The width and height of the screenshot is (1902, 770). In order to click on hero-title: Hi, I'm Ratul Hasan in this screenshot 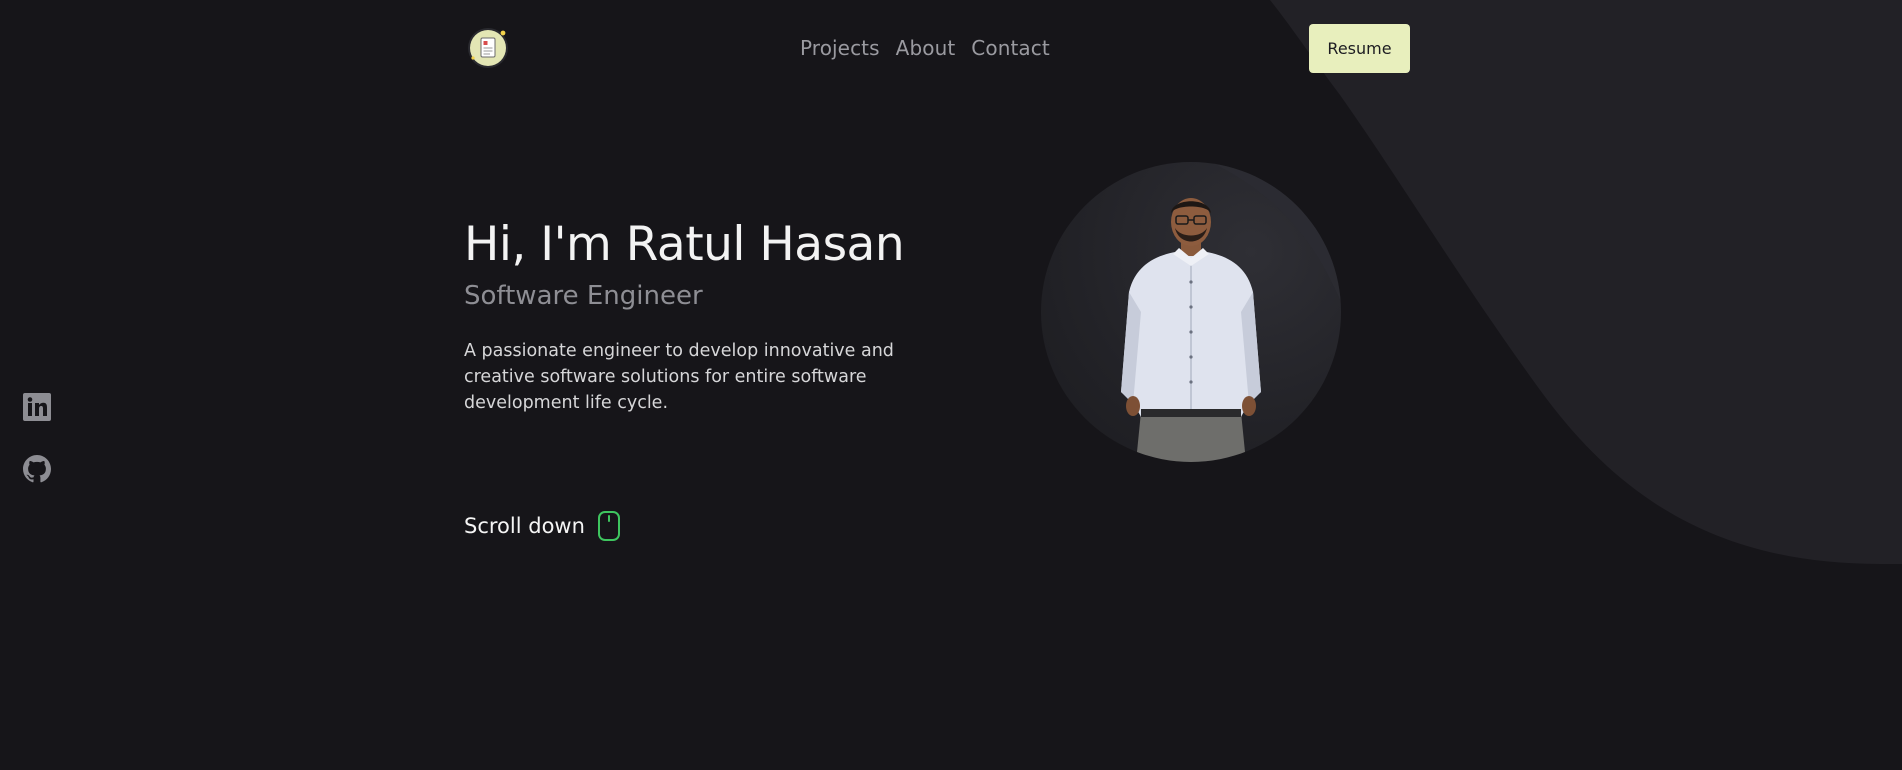, I will do `click(684, 244)`.